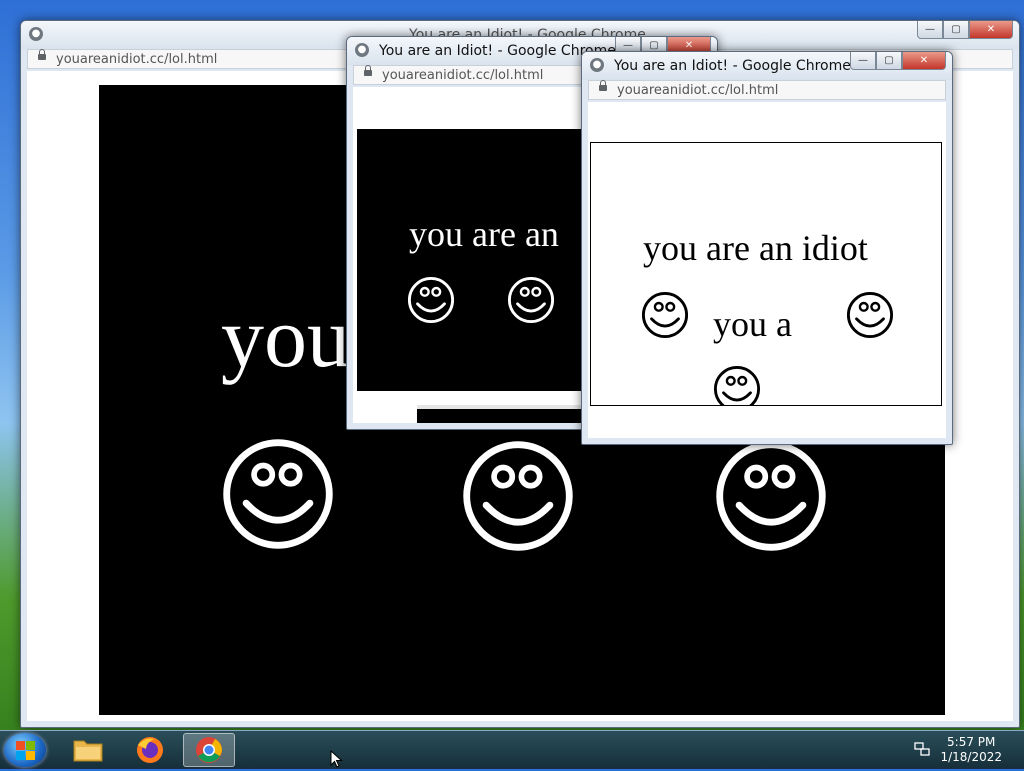 The height and width of the screenshot is (771, 1024). Describe the element at coordinates (484, 234) in the screenshot. I see `message-text: you are an` at that location.